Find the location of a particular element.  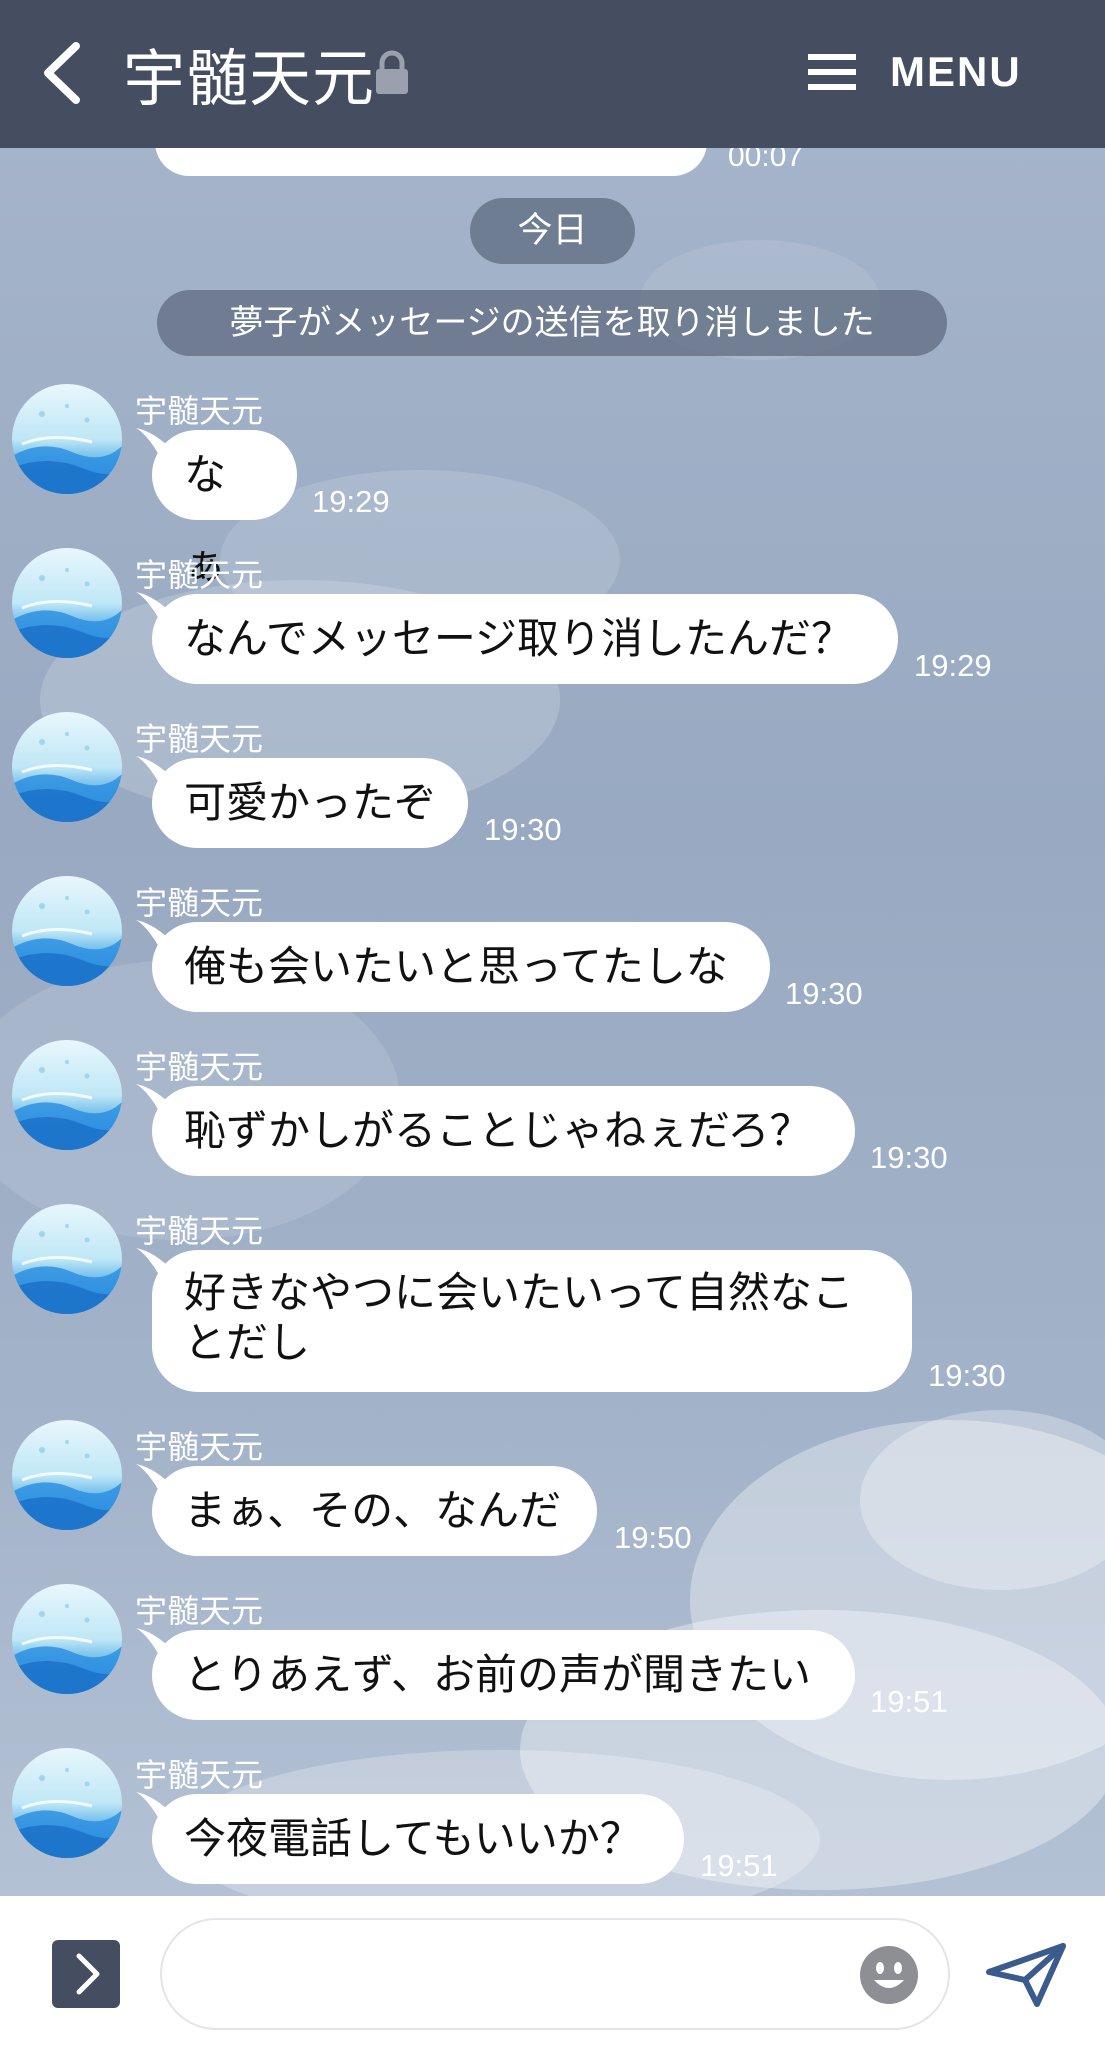

paper-plane-icon is located at coordinates (1026, 1975).